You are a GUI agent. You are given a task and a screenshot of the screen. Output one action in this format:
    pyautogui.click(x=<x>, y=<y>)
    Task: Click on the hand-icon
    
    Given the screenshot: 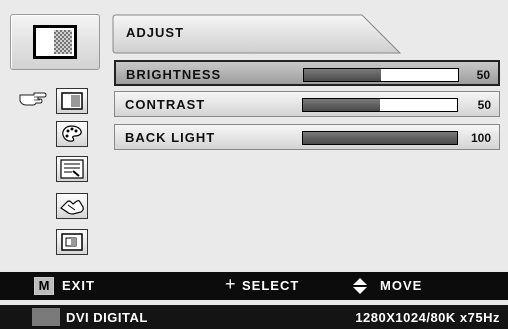 What is the action you would take?
    pyautogui.click(x=72, y=206)
    